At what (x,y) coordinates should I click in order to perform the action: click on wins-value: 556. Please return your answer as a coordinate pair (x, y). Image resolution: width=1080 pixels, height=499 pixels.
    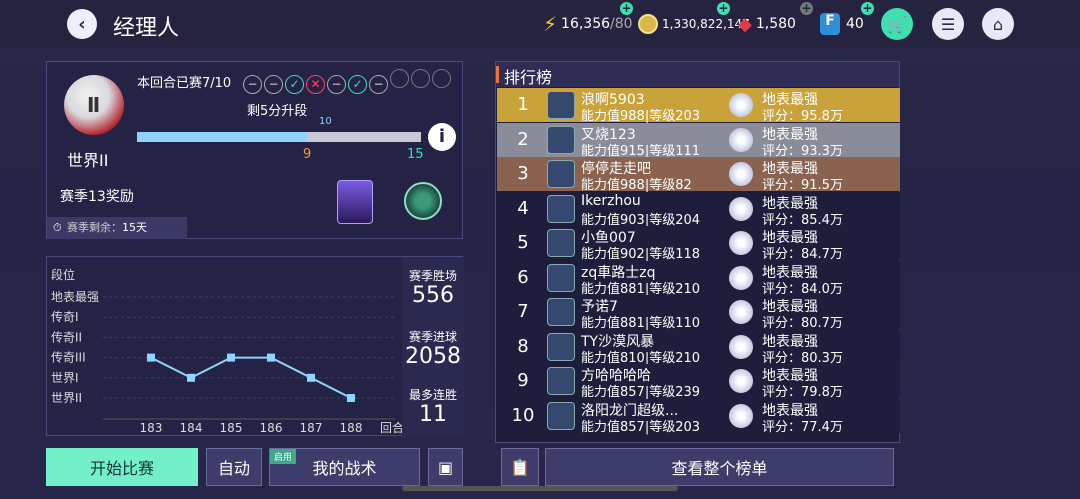
    Looking at the image, I should click on (433, 295).